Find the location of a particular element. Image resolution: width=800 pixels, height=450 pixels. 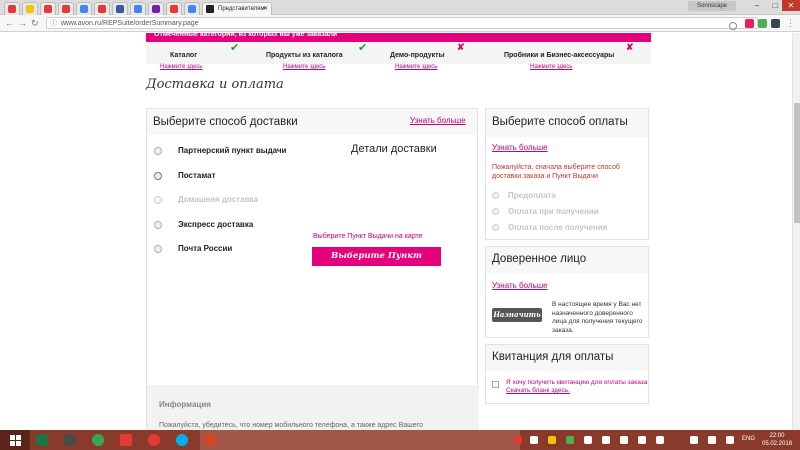

yandex-browser-app is located at coordinates (154, 440).